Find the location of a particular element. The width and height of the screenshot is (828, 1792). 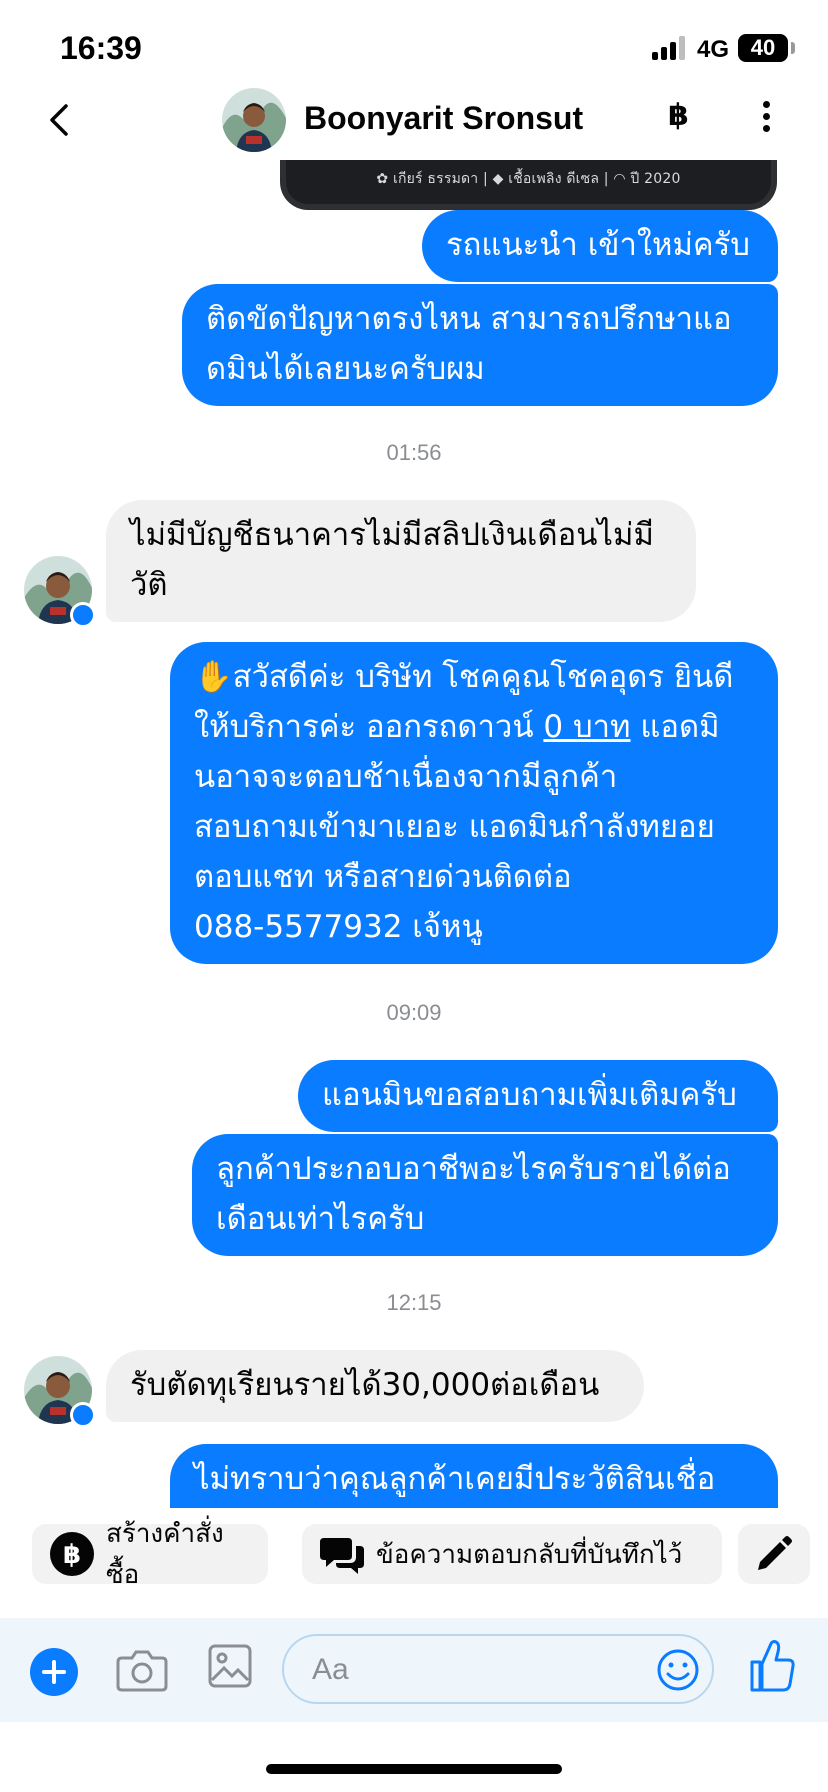

message-text-line: ให้บริการค่ะ ออกรถดาวน์ 0 บาท แอดมิ is located at coordinates (457, 727).